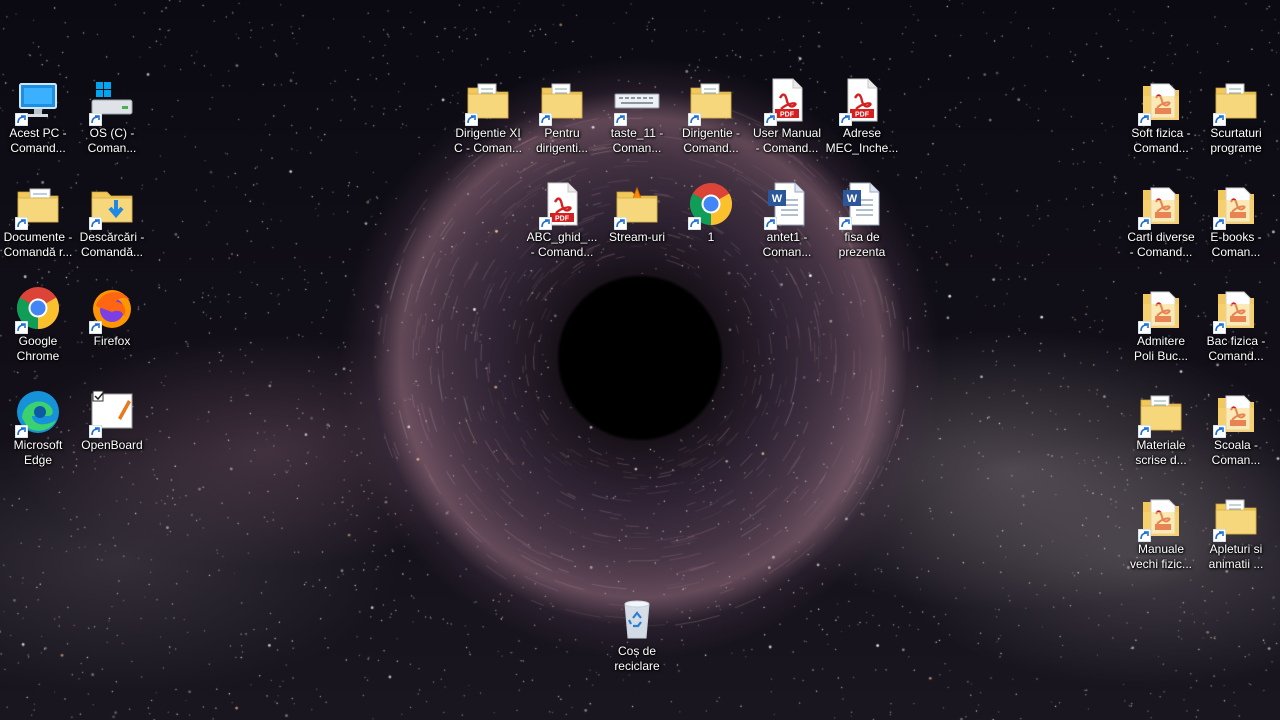 Image resolution: width=1280 pixels, height=720 pixels. Describe the element at coordinates (112, 445) in the screenshot. I see `desktop-icon-label: OpenBoard` at that location.